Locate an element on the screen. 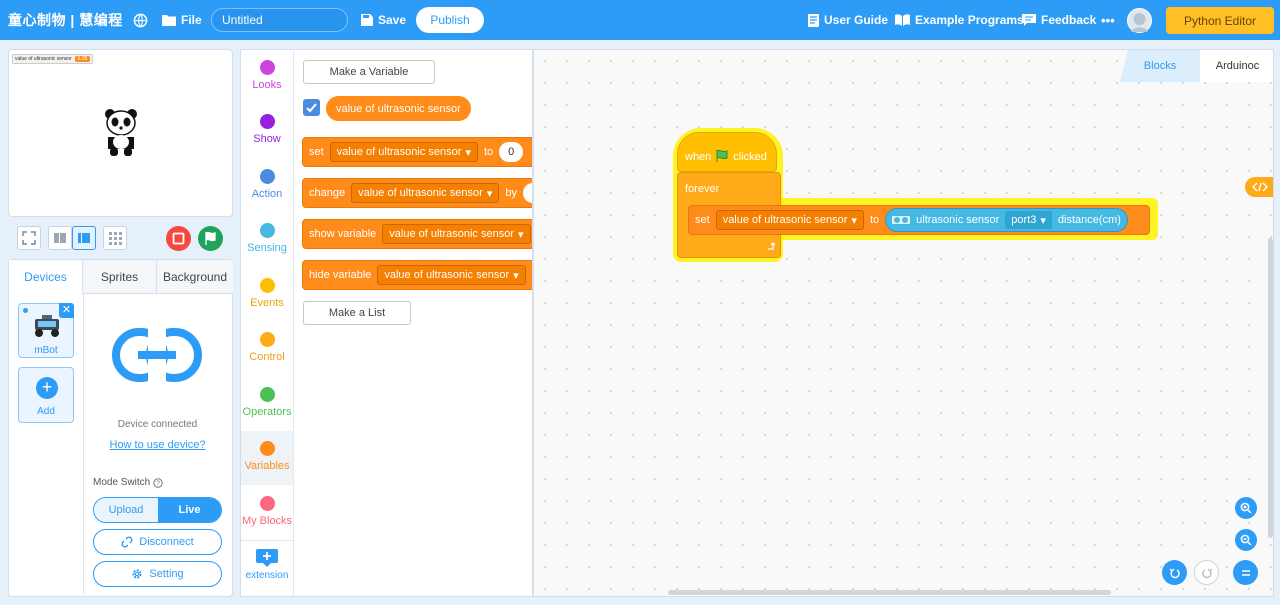 The image size is (1280, 605). change-value-input is located at coordinates (527, 193).